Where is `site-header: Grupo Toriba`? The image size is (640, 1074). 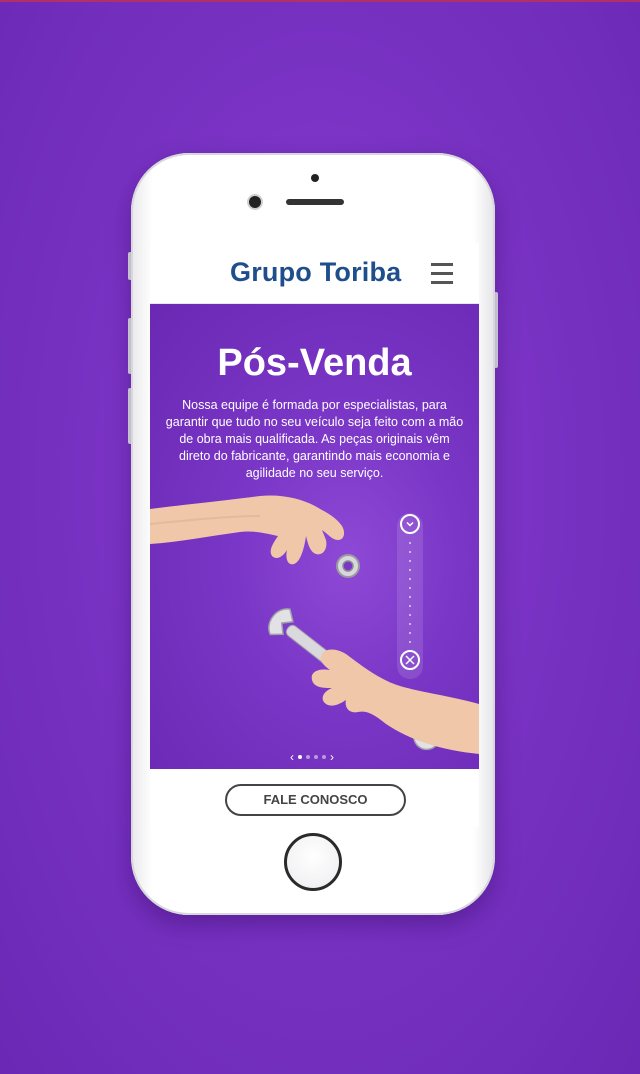 site-header: Grupo Toriba is located at coordinates (314, 273).